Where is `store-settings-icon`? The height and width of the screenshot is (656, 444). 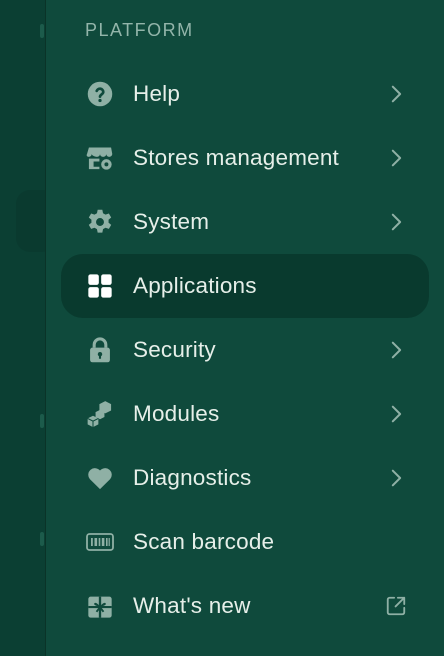
store-settings-icon is located at coordinates (100, 158).